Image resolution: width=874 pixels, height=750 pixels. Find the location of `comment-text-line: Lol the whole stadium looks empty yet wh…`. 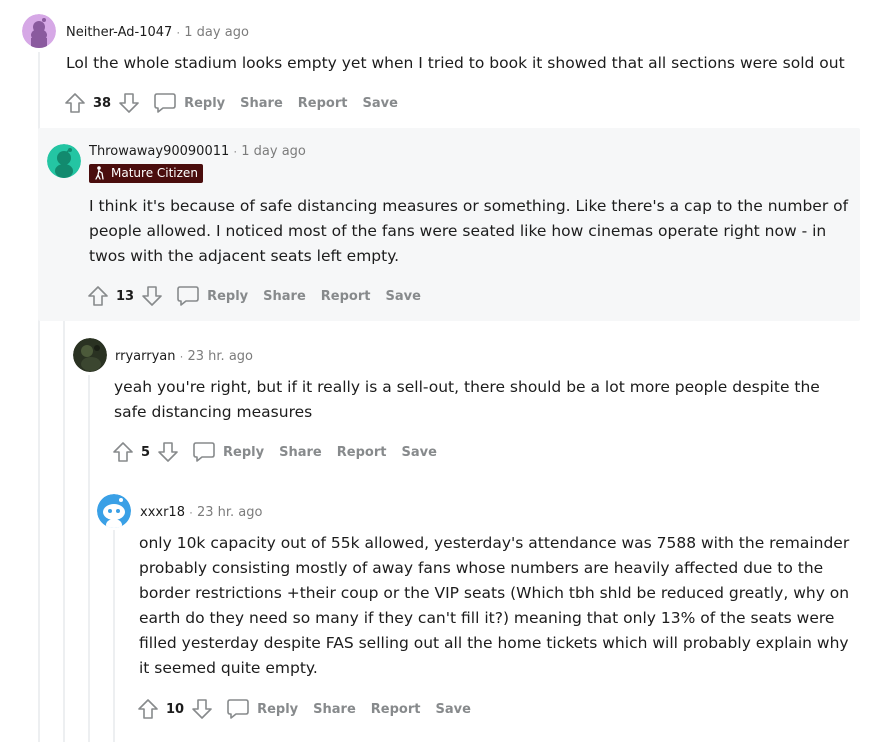

comment-text-line: Lol the whole stadium looks empty yet wh… is located at coordinates (455, 63).